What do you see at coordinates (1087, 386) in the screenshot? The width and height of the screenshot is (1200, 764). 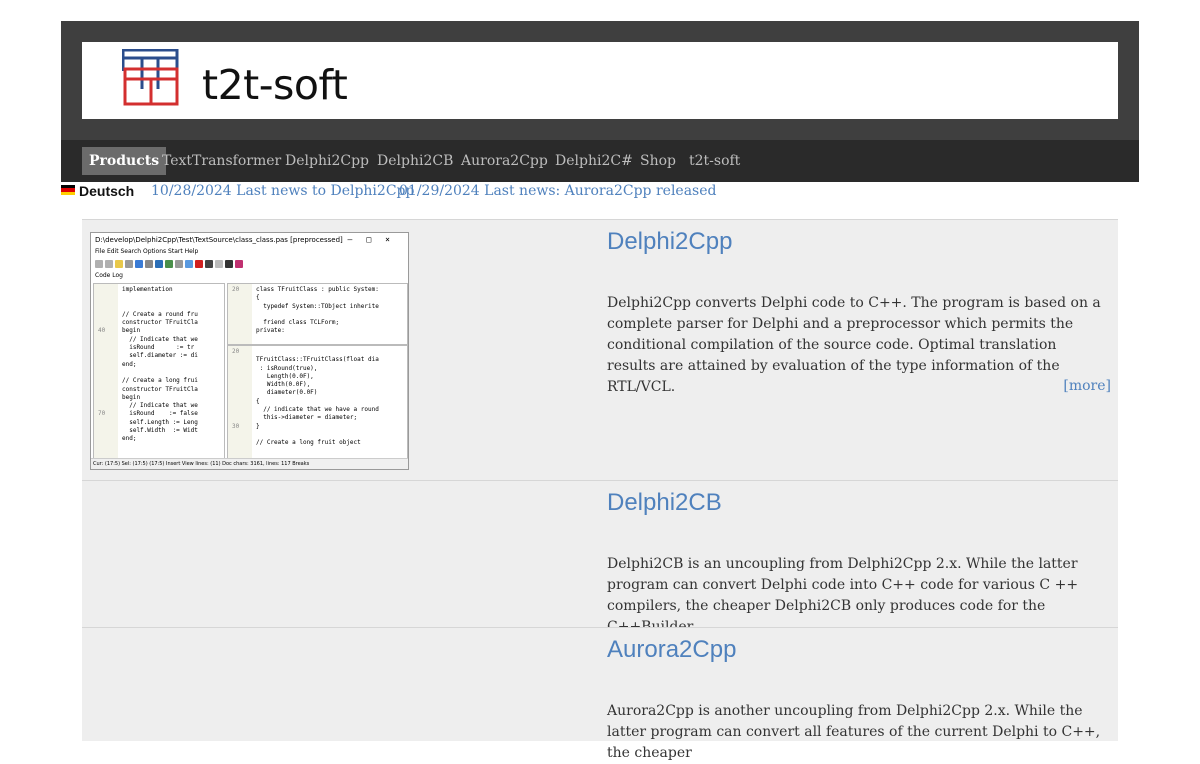 I see `more-link: [more]` at bounding box center [1087, 386].